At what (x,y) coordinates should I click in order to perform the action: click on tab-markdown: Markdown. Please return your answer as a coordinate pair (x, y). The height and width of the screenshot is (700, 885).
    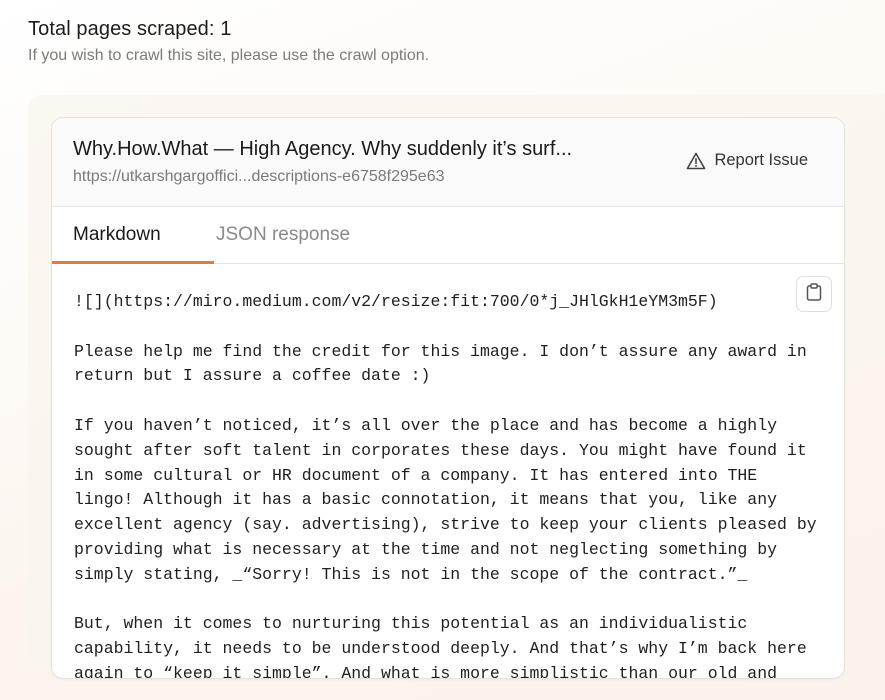
    Looking at the image, I should click on (133, 235).